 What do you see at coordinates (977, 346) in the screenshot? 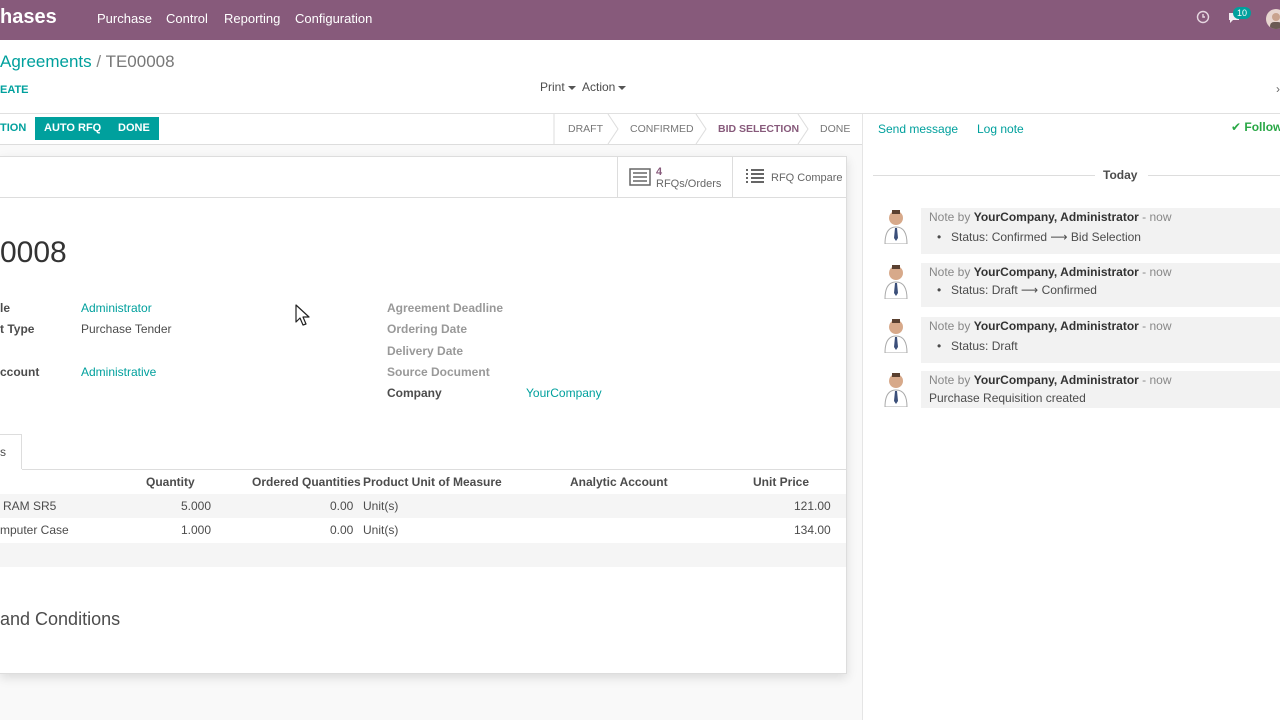
I see `message-text: Status: Draft` at bounding box center [977, 346].